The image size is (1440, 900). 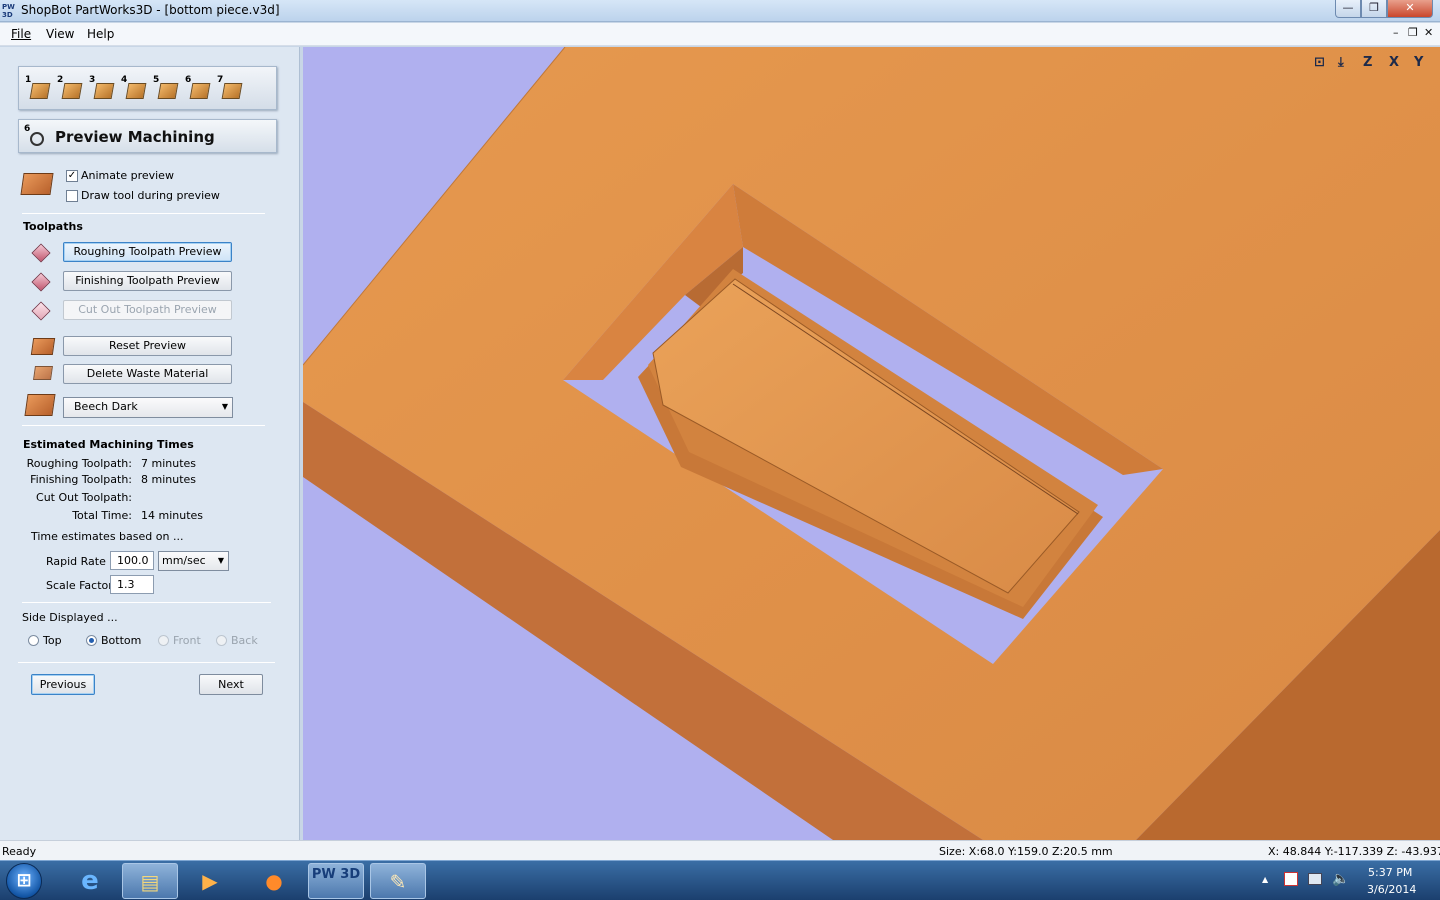 What do you see at coordinates (21, 34) in the screenshot?
I see `menu-file: File` at bounding box center [21, 34].